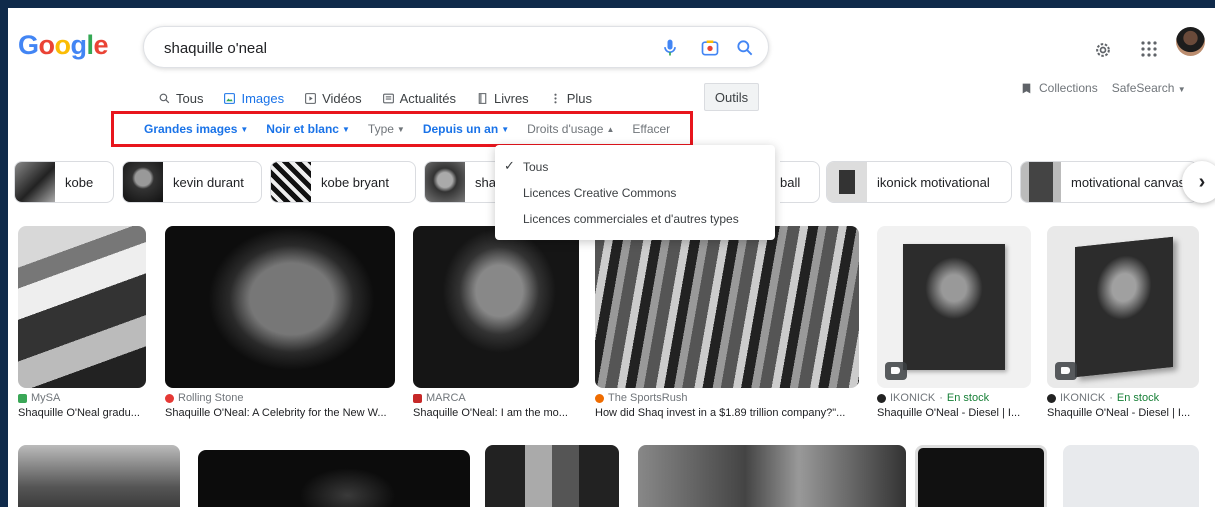 The image size is (1215, 507). I want to click on menu-item-creative-commons: Licences Creative Commons, so click(635, 193).